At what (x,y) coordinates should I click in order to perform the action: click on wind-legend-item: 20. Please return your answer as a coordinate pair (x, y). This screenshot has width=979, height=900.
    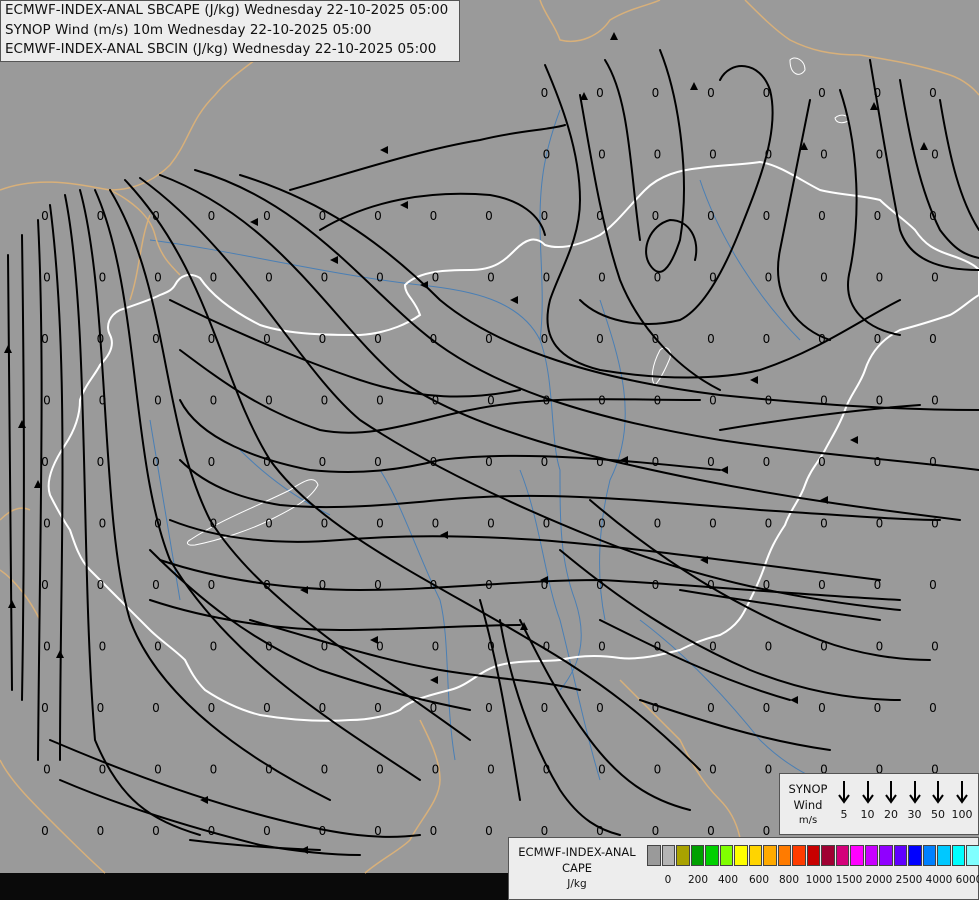
    Looking at the image, I should click on (891, 800).